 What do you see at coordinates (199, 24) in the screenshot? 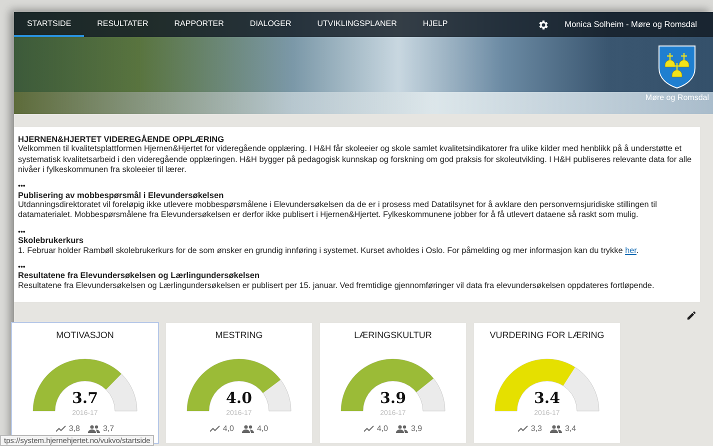
I see `nav-tab: RAPPORTER` at bounding box center [199, 24].